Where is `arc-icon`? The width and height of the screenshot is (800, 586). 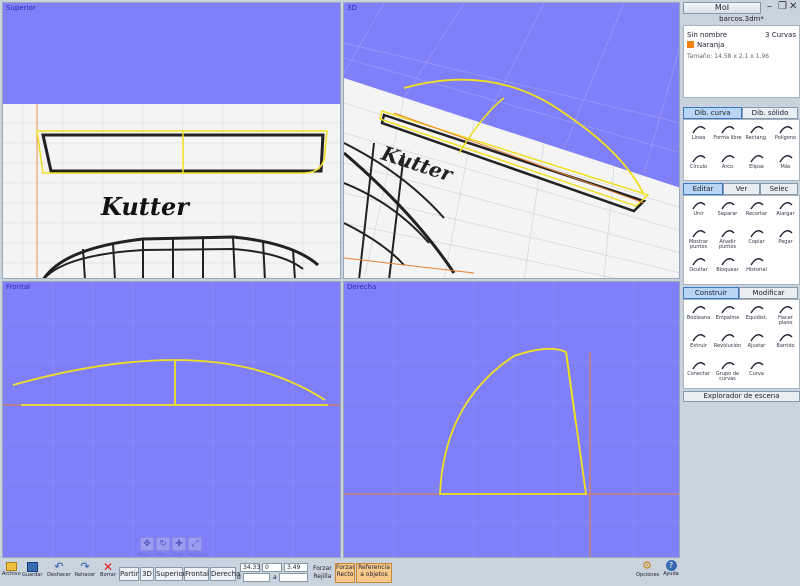 arc-icon is located at coordinates (728, 158).